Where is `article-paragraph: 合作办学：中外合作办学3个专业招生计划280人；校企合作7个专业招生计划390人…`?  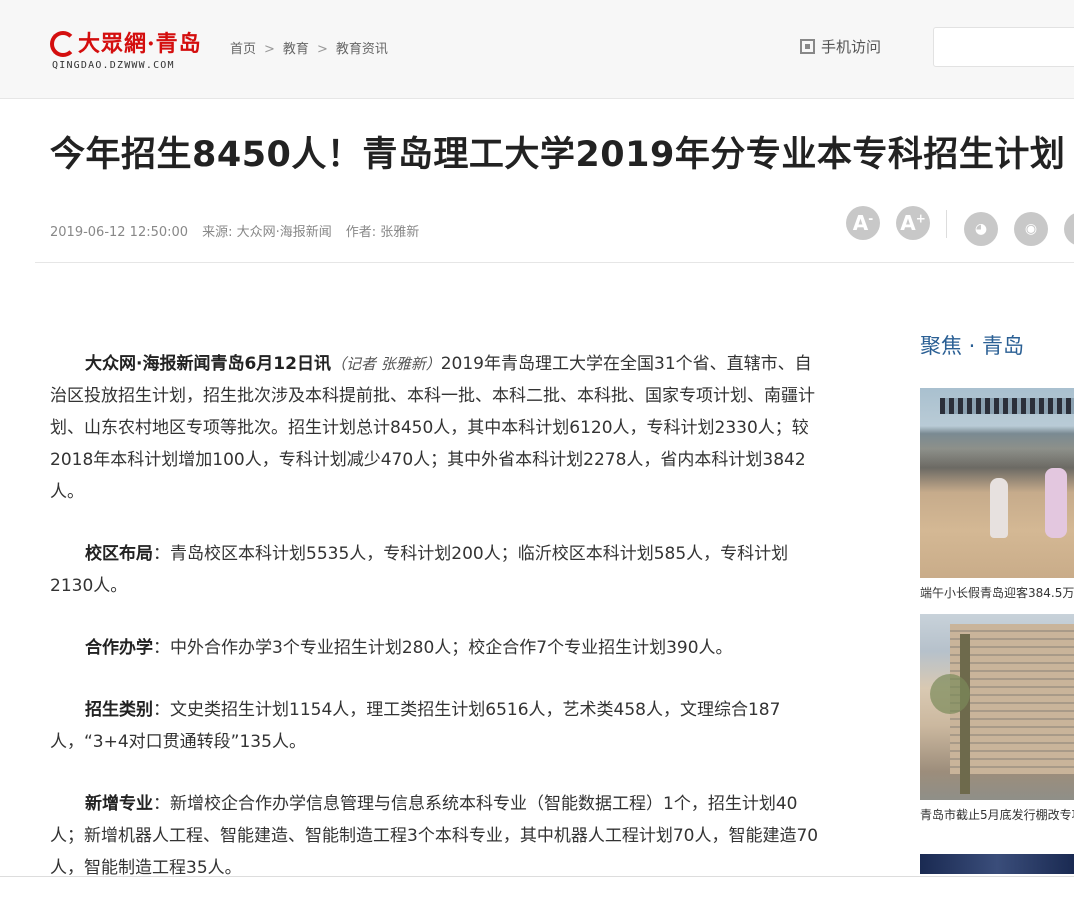
article-paragraph: 合作办学：中外合作办学3个专业招生计划280人；校企合作7个专业招生计划390人… is located at coordinates (435, 648).